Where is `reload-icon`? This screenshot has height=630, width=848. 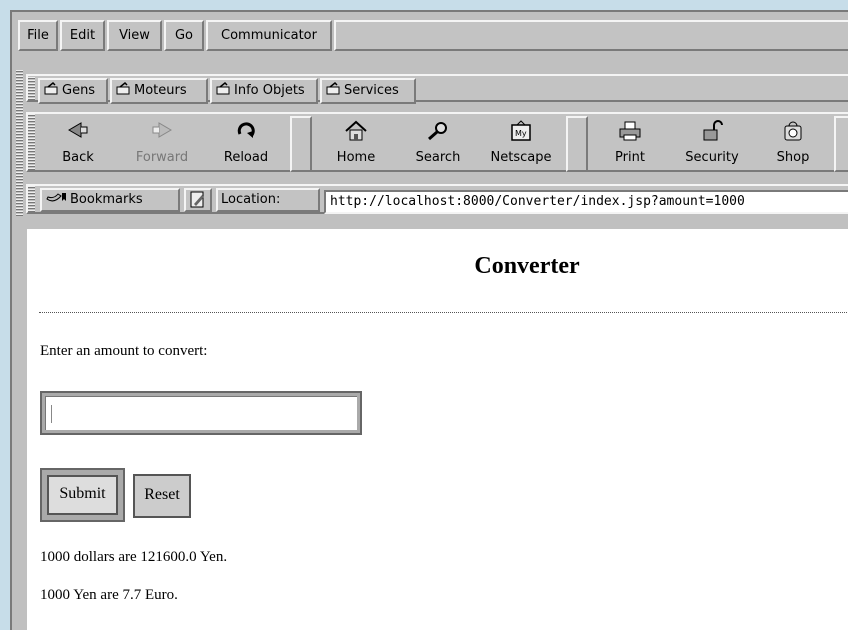 reload-icon is located at coordinates (246, 131).